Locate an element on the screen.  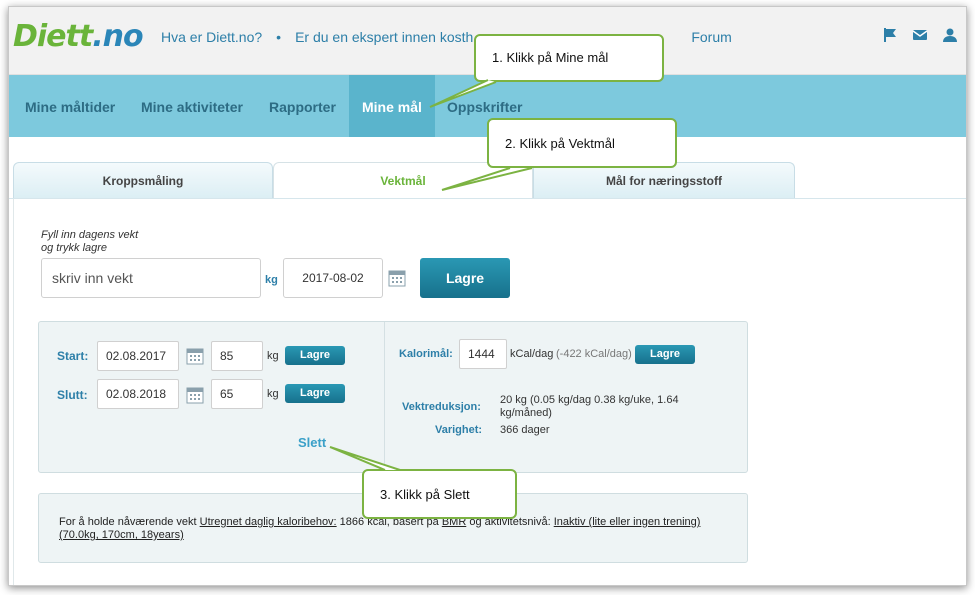
info-link-calorie-need: Utregnet daglig kaloribehov: is located at coordinates (268, 522).